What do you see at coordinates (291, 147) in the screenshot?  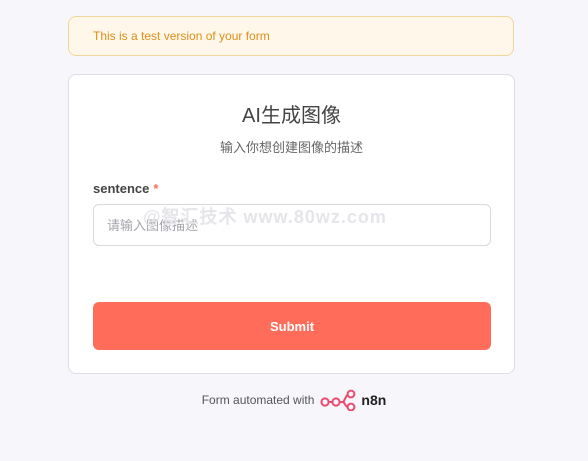 I see `form-subtitle: 输入你想创建图像的描述` at bounding box center [291, 147].